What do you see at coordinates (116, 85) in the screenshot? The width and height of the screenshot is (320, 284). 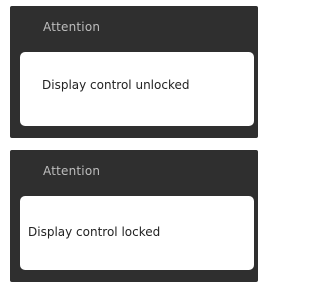 I see `message-text: Display control unlocked` at bounding box center [116, 85].